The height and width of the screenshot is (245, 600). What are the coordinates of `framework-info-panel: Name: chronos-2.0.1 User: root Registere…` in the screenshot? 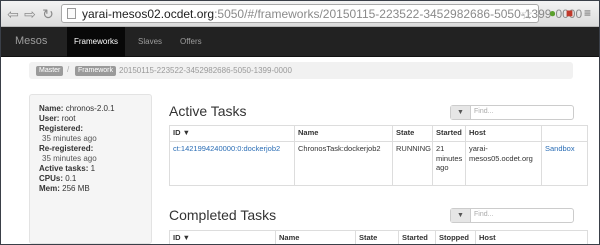 It's located at (90, 169).